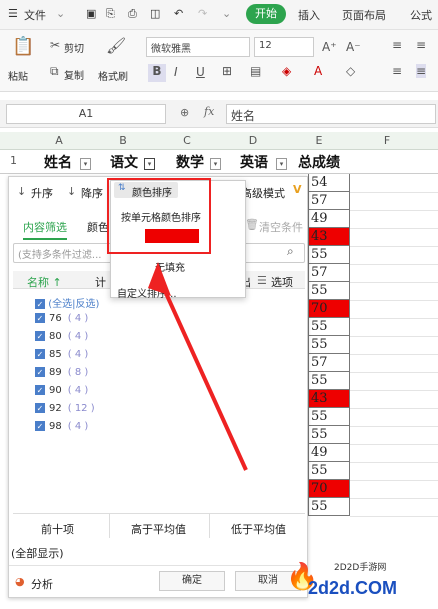  What do you see at coordinates (60, 13) in the screenshot?
I see `chevron-down-icon: ⌄` at bounding box center [60, 13].